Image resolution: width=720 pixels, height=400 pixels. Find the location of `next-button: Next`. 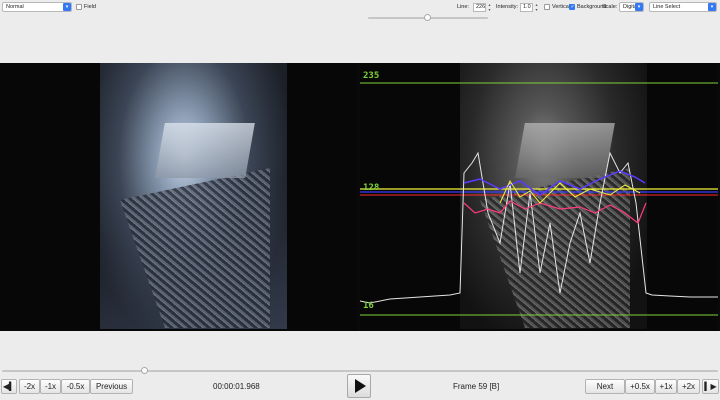

next-button: Next is located at coordinates (605, 386).